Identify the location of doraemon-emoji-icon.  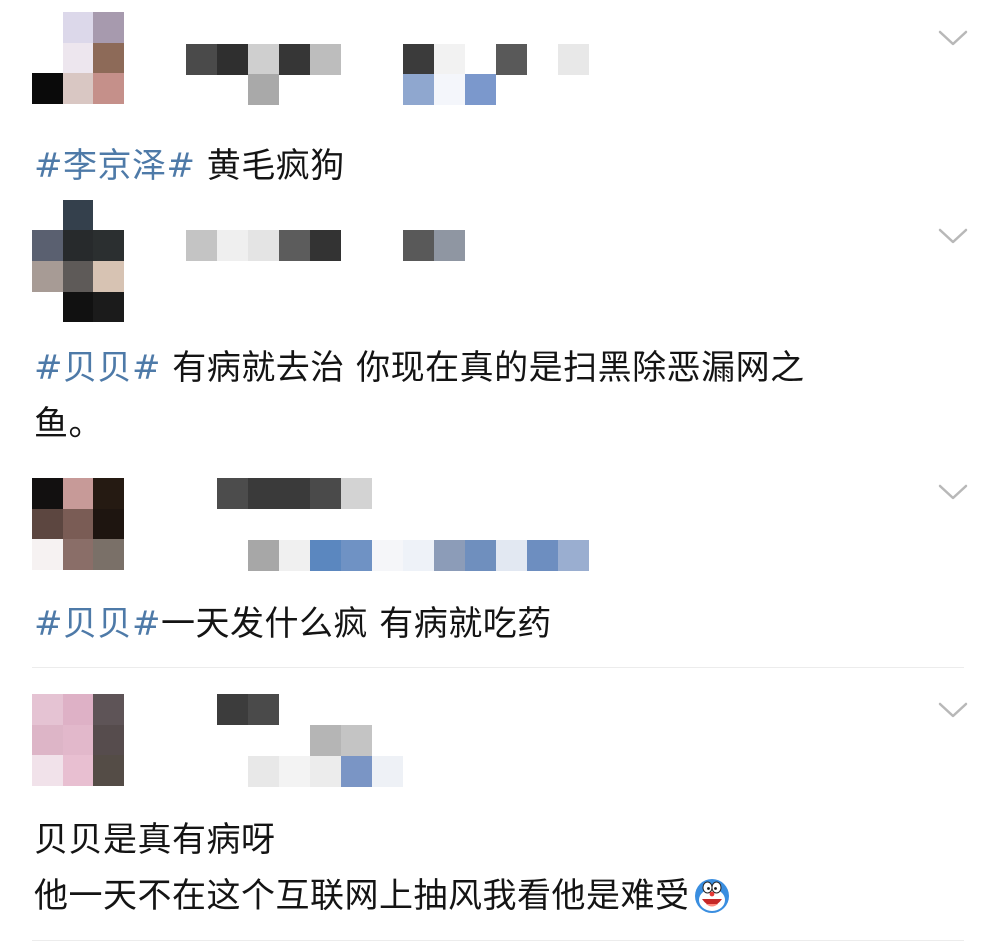
(712, 895).